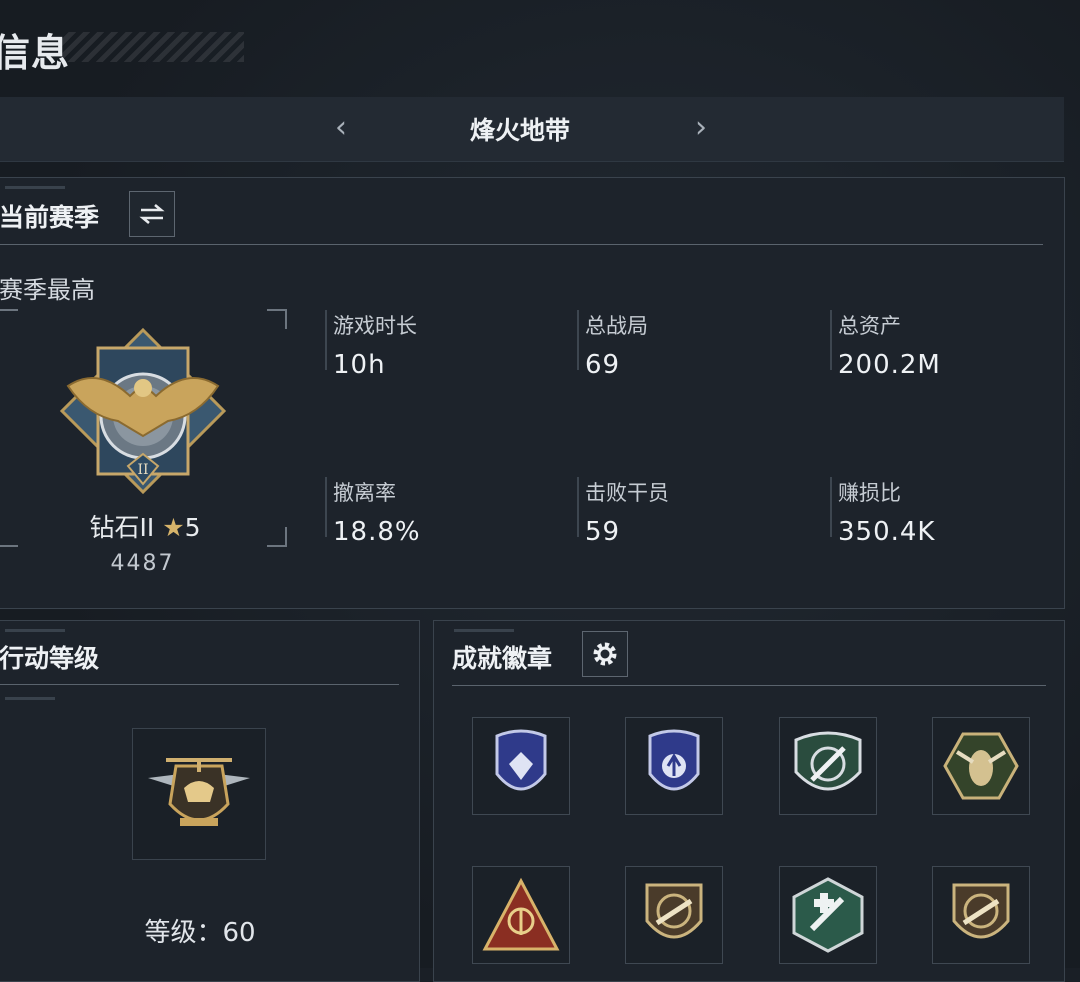  What do you see at coordinates (828, 915) in the screenshot?
I see `medic-hexagon-badge-icon` at bounding box center [828, 915].